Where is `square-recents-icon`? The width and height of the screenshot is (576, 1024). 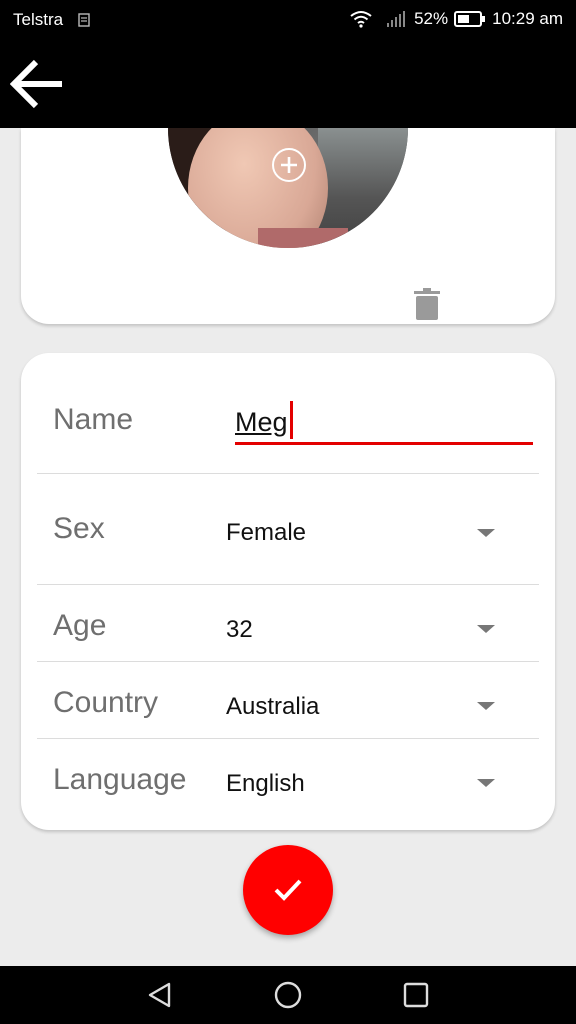 square-recents-icon is located at coordinates (416, 995).